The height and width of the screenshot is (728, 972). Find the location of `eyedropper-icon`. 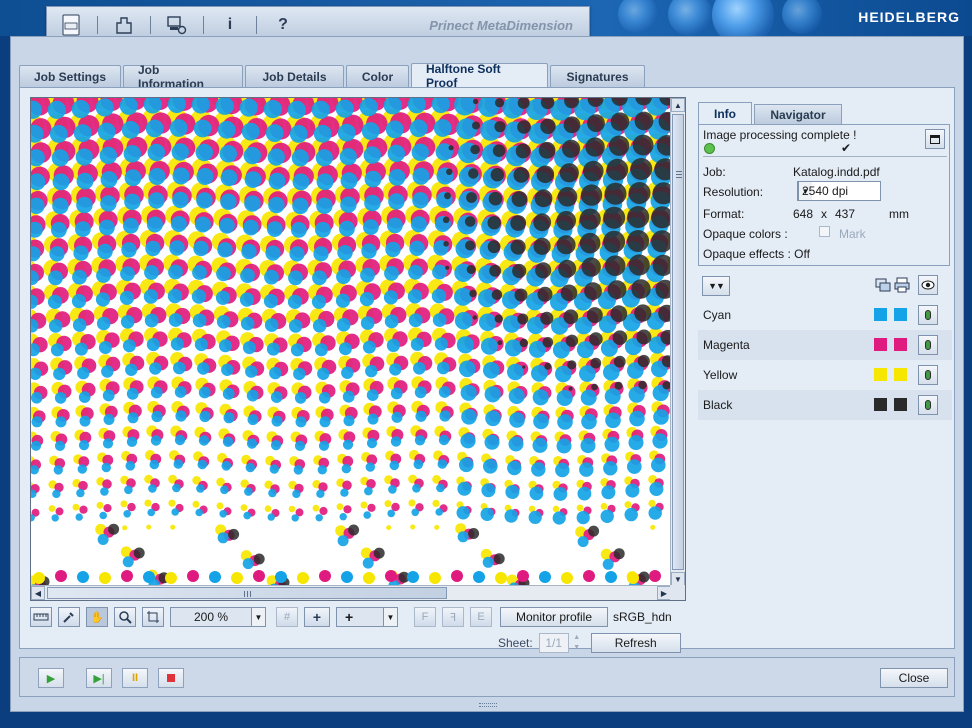

eyedropper-icon is located at coordinates (69, 617).